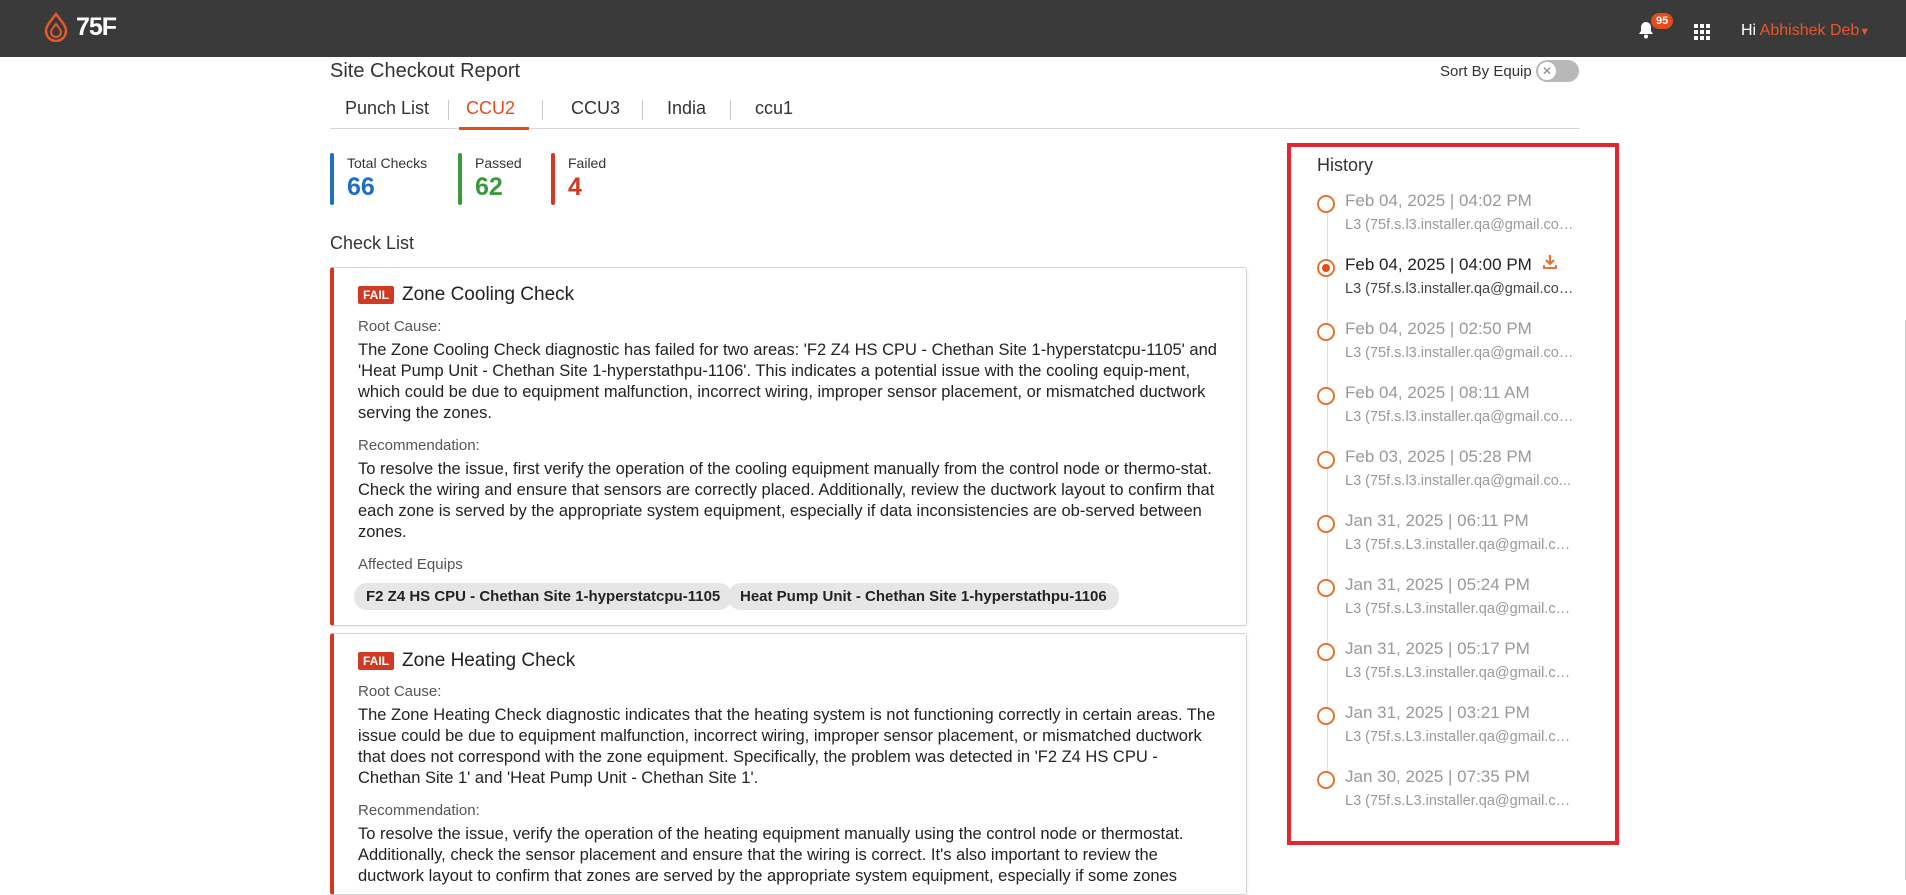 The width and height of the screenshot is (1906, 895). Describe the element at coordinates (372, 243) in the screenshot. I see `check-list-heading: Check List` at that location.